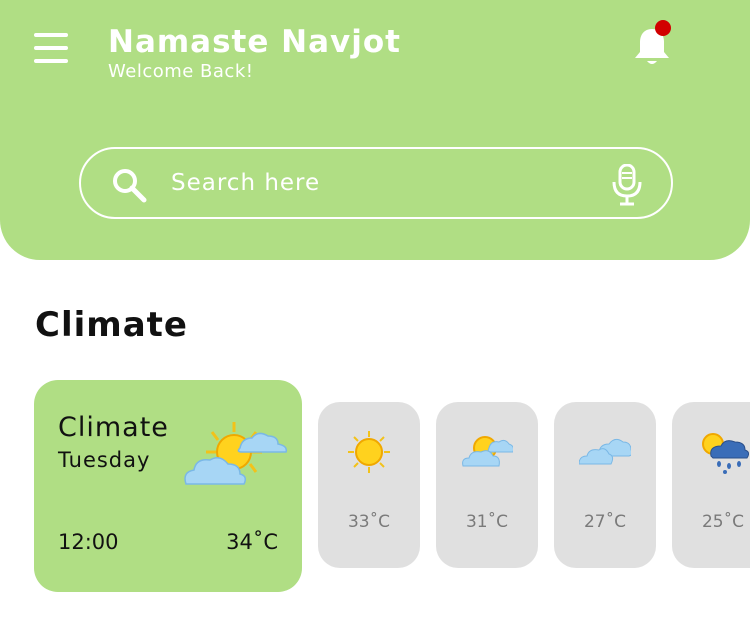 This screenshot has width=750, height=623. What do you see at coordinates (168, 486) in the screenshot?
I see `main-weather-card: Climate Tuesday 12:00 34˚C` at bounding box center [168, 486].